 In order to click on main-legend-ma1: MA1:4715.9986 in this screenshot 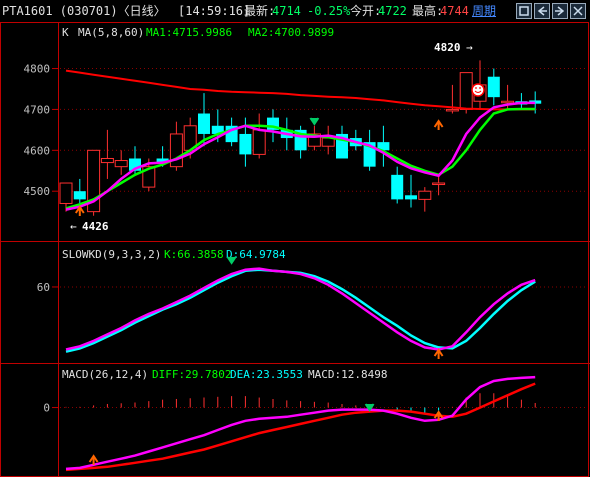, I will do `click(189, 32)`.